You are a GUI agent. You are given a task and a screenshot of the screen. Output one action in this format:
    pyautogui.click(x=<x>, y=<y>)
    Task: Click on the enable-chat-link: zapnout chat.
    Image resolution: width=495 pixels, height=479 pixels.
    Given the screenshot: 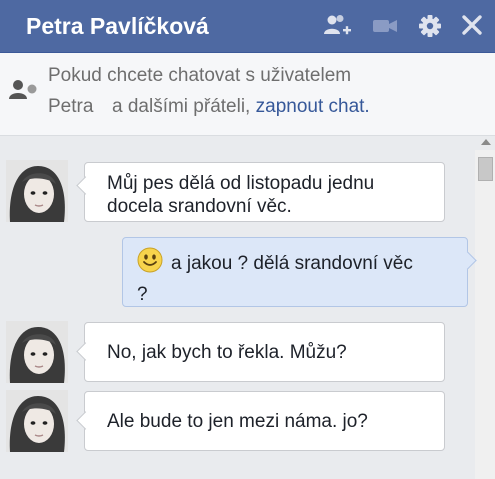 What is the action you would take?
    pyautogui.click(x=313, y=106)
    